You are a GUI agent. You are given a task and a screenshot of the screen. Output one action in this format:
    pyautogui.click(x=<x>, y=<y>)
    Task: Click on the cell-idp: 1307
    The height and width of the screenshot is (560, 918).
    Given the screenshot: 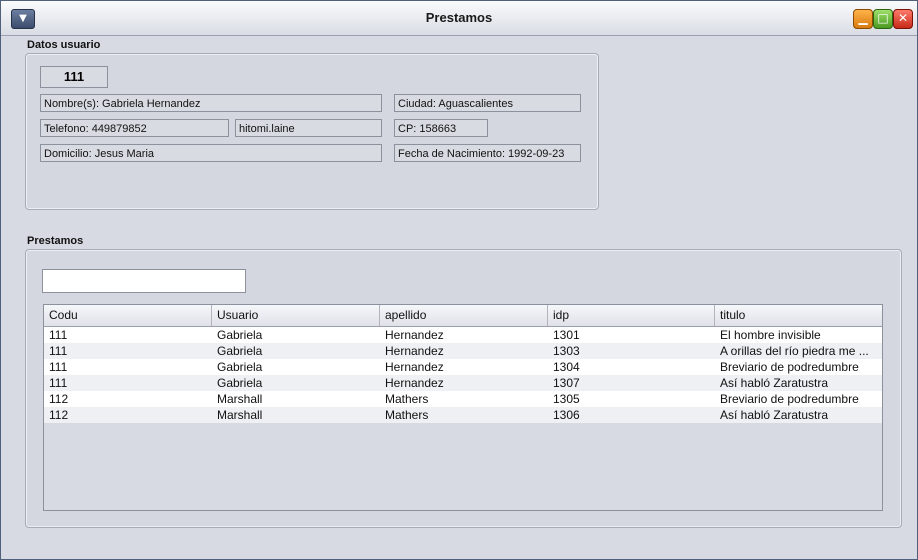 What is the action you would take?
    pyautogui.click(x=566, y=383)
    